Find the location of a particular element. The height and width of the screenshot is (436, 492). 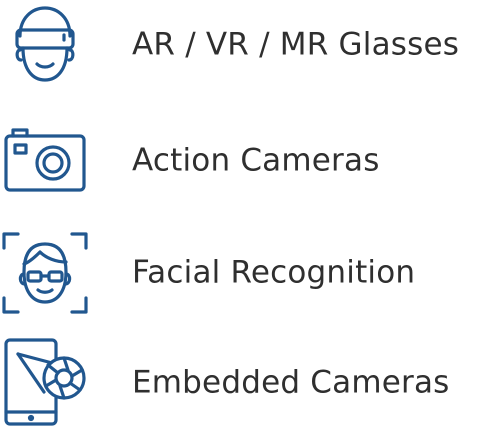

face-recognition-icon is located at coordinates (45, 273).